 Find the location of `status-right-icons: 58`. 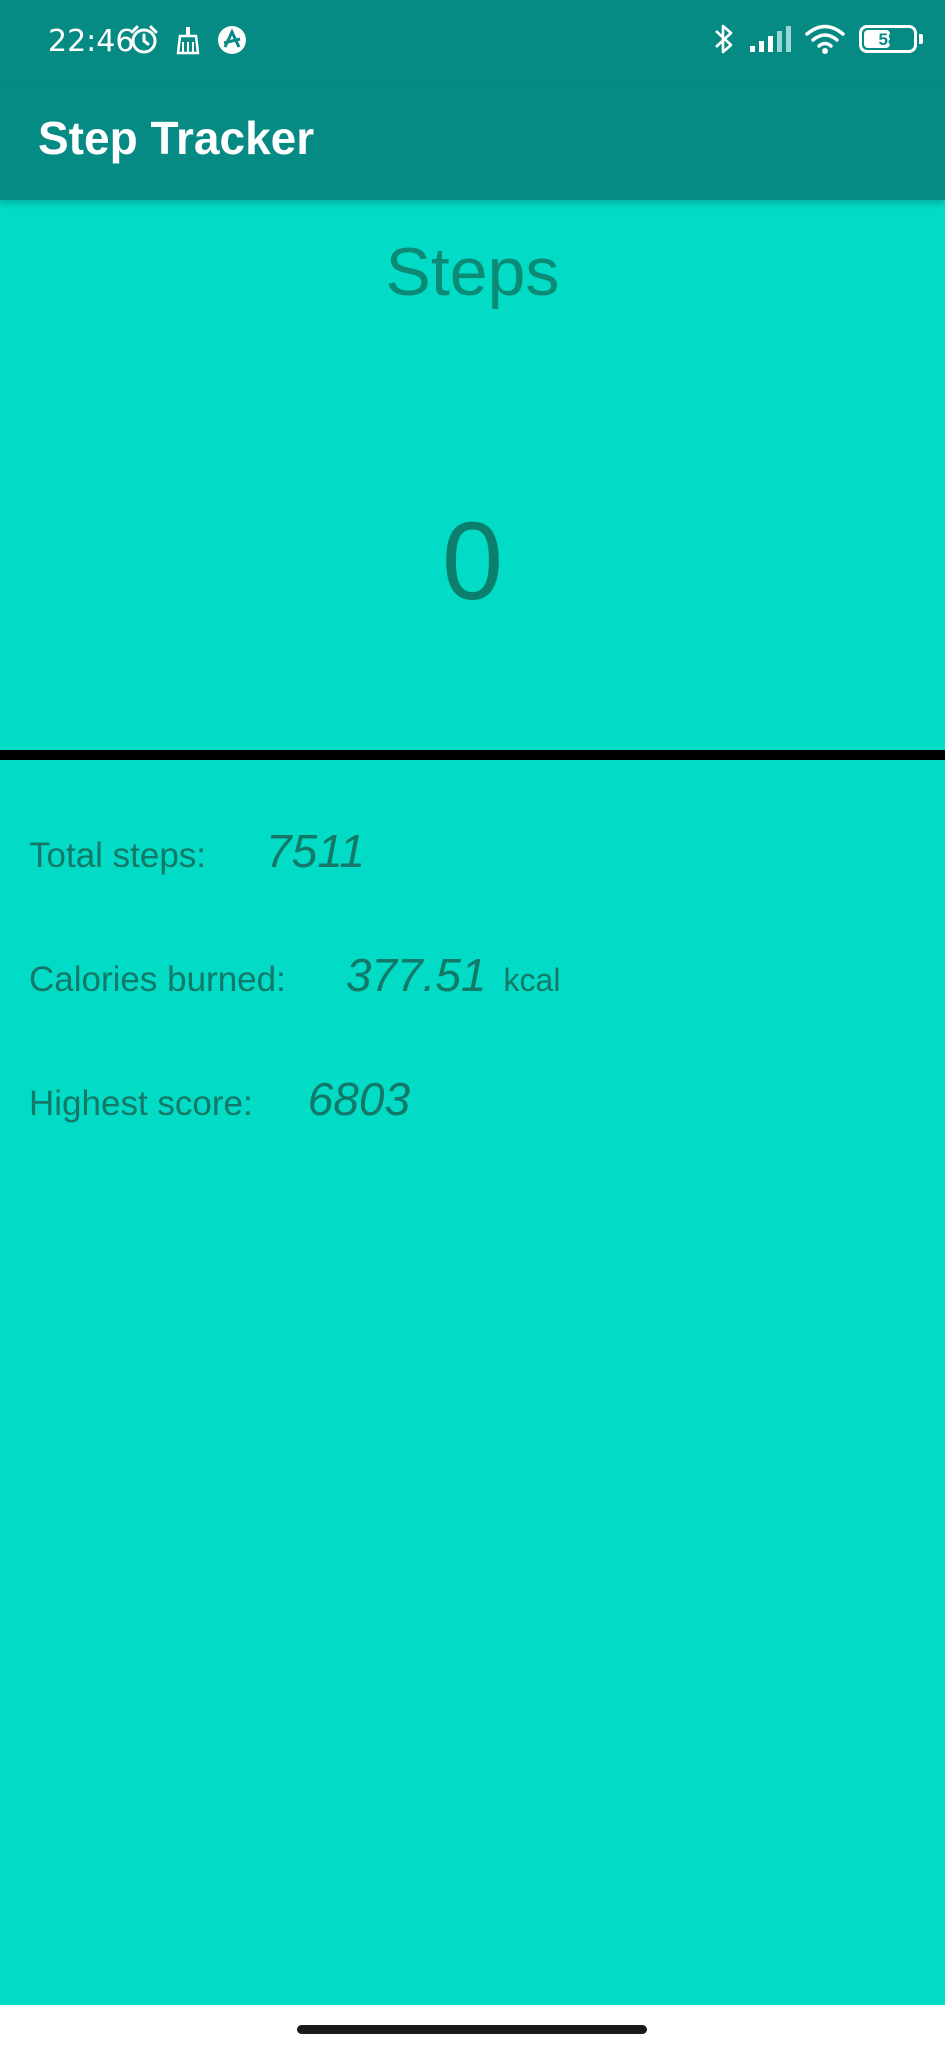

status-right-icons: 58 is located at coordinates (818, 39).